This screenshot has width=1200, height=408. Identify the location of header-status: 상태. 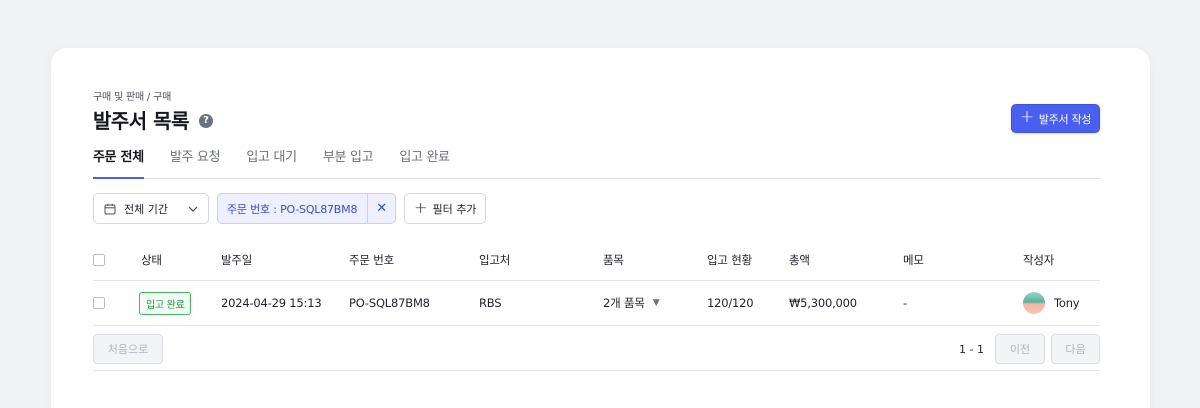
(151, 260).